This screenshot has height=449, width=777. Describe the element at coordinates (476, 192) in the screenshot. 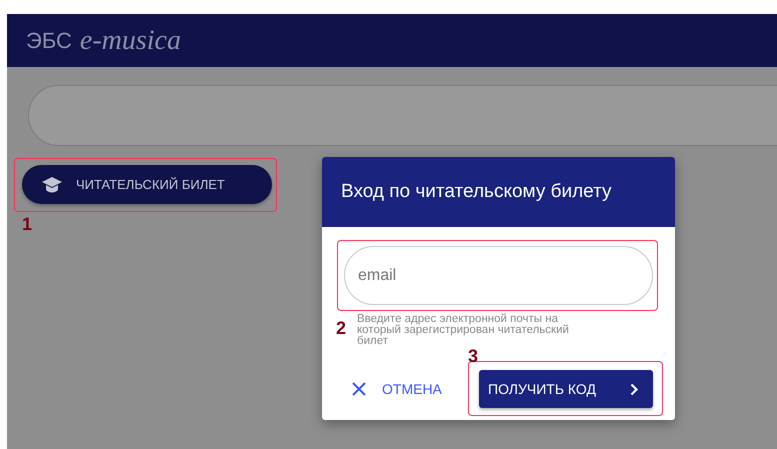

I see `dialog-title: Вход по читательскому билету` at that location.